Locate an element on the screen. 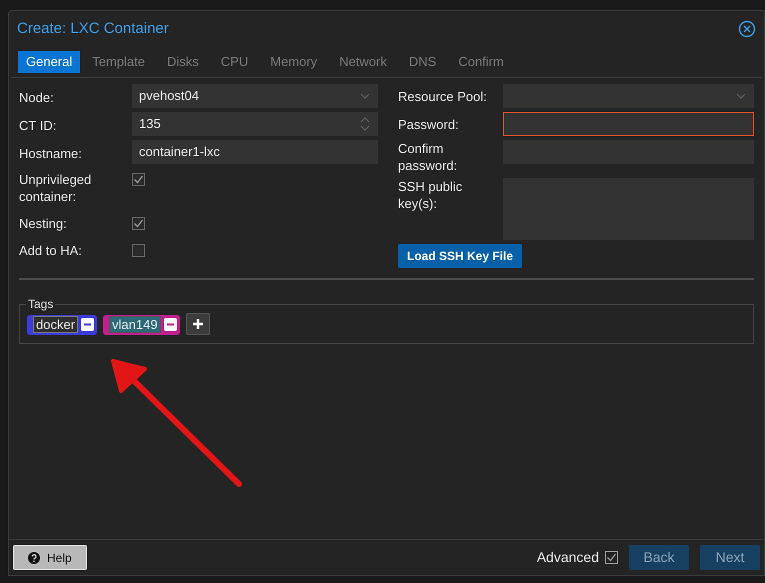 The width and height of the screenshot is (765, 583). add-tag-button is located at coordinates (198, 324).